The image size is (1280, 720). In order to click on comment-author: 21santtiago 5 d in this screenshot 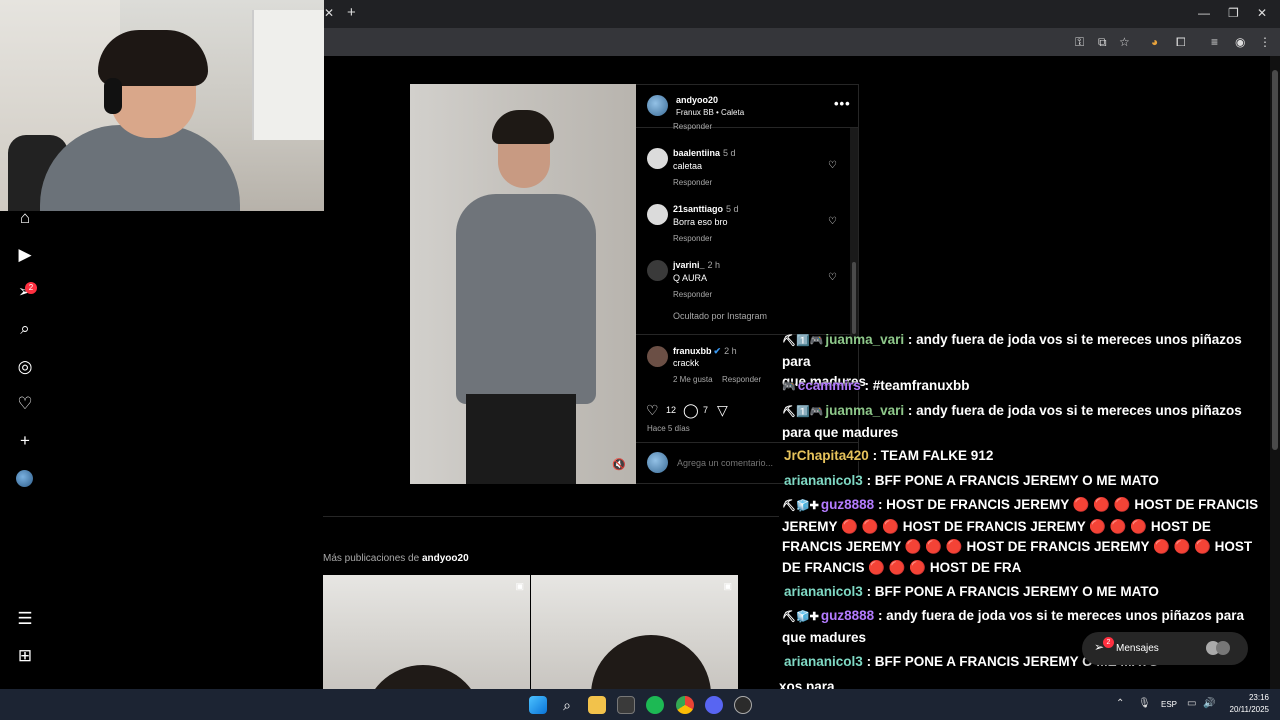, I will do `click(706, 209)`.